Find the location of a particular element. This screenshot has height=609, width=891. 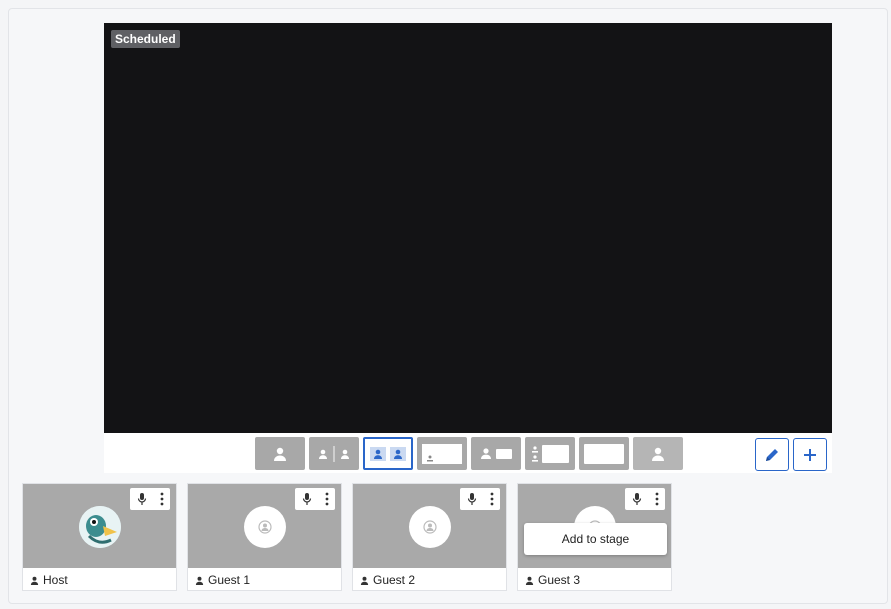

layout-side-by-side-button is located at coordinates (496, 453).